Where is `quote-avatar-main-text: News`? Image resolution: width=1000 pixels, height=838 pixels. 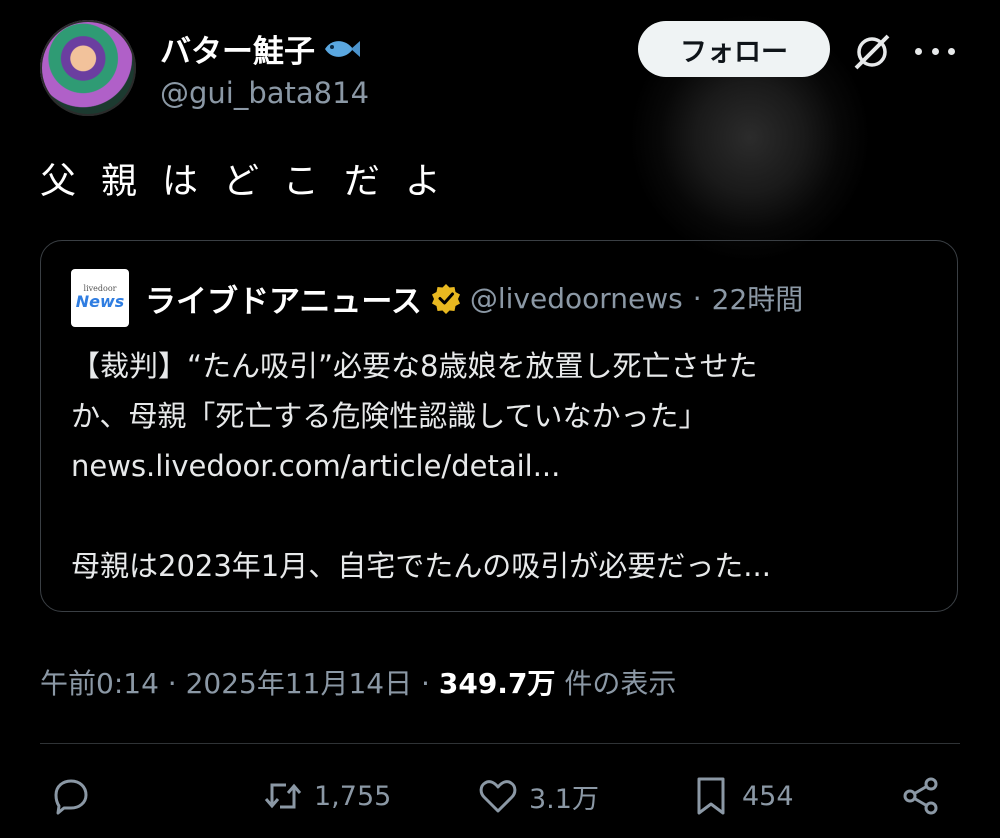 quote-avatar-main-text: News is located at coordinates (100, 302).